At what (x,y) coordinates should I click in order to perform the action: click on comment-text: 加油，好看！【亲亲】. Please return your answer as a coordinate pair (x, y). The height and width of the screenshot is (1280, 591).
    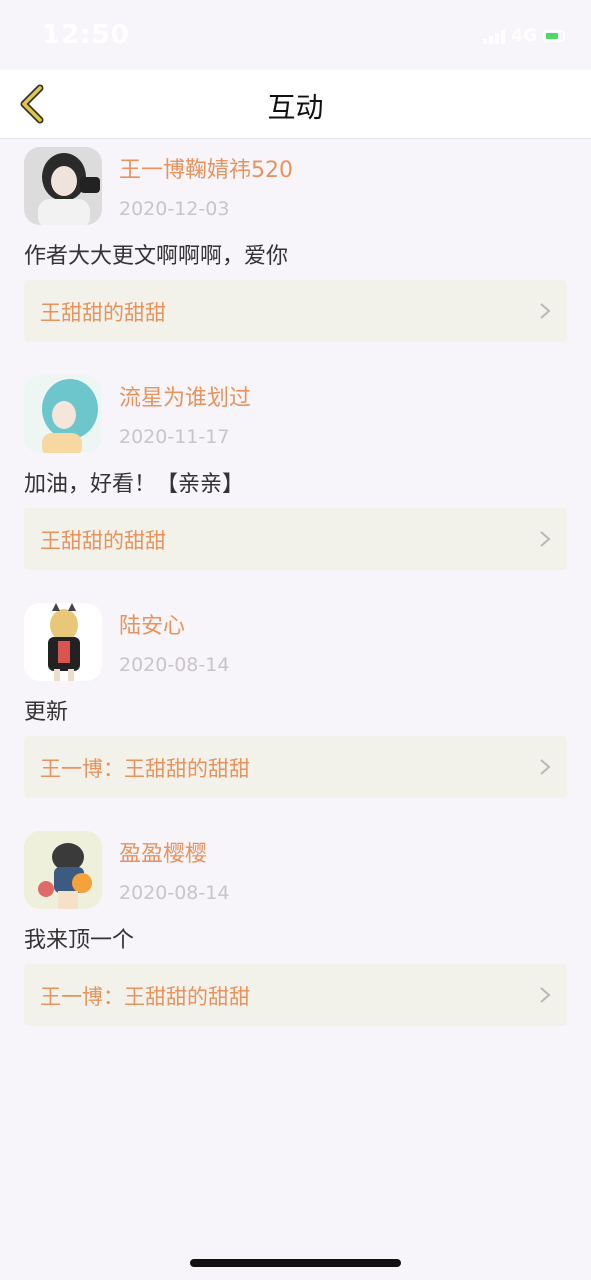
    Looking at the image, I should click on (134, 484).